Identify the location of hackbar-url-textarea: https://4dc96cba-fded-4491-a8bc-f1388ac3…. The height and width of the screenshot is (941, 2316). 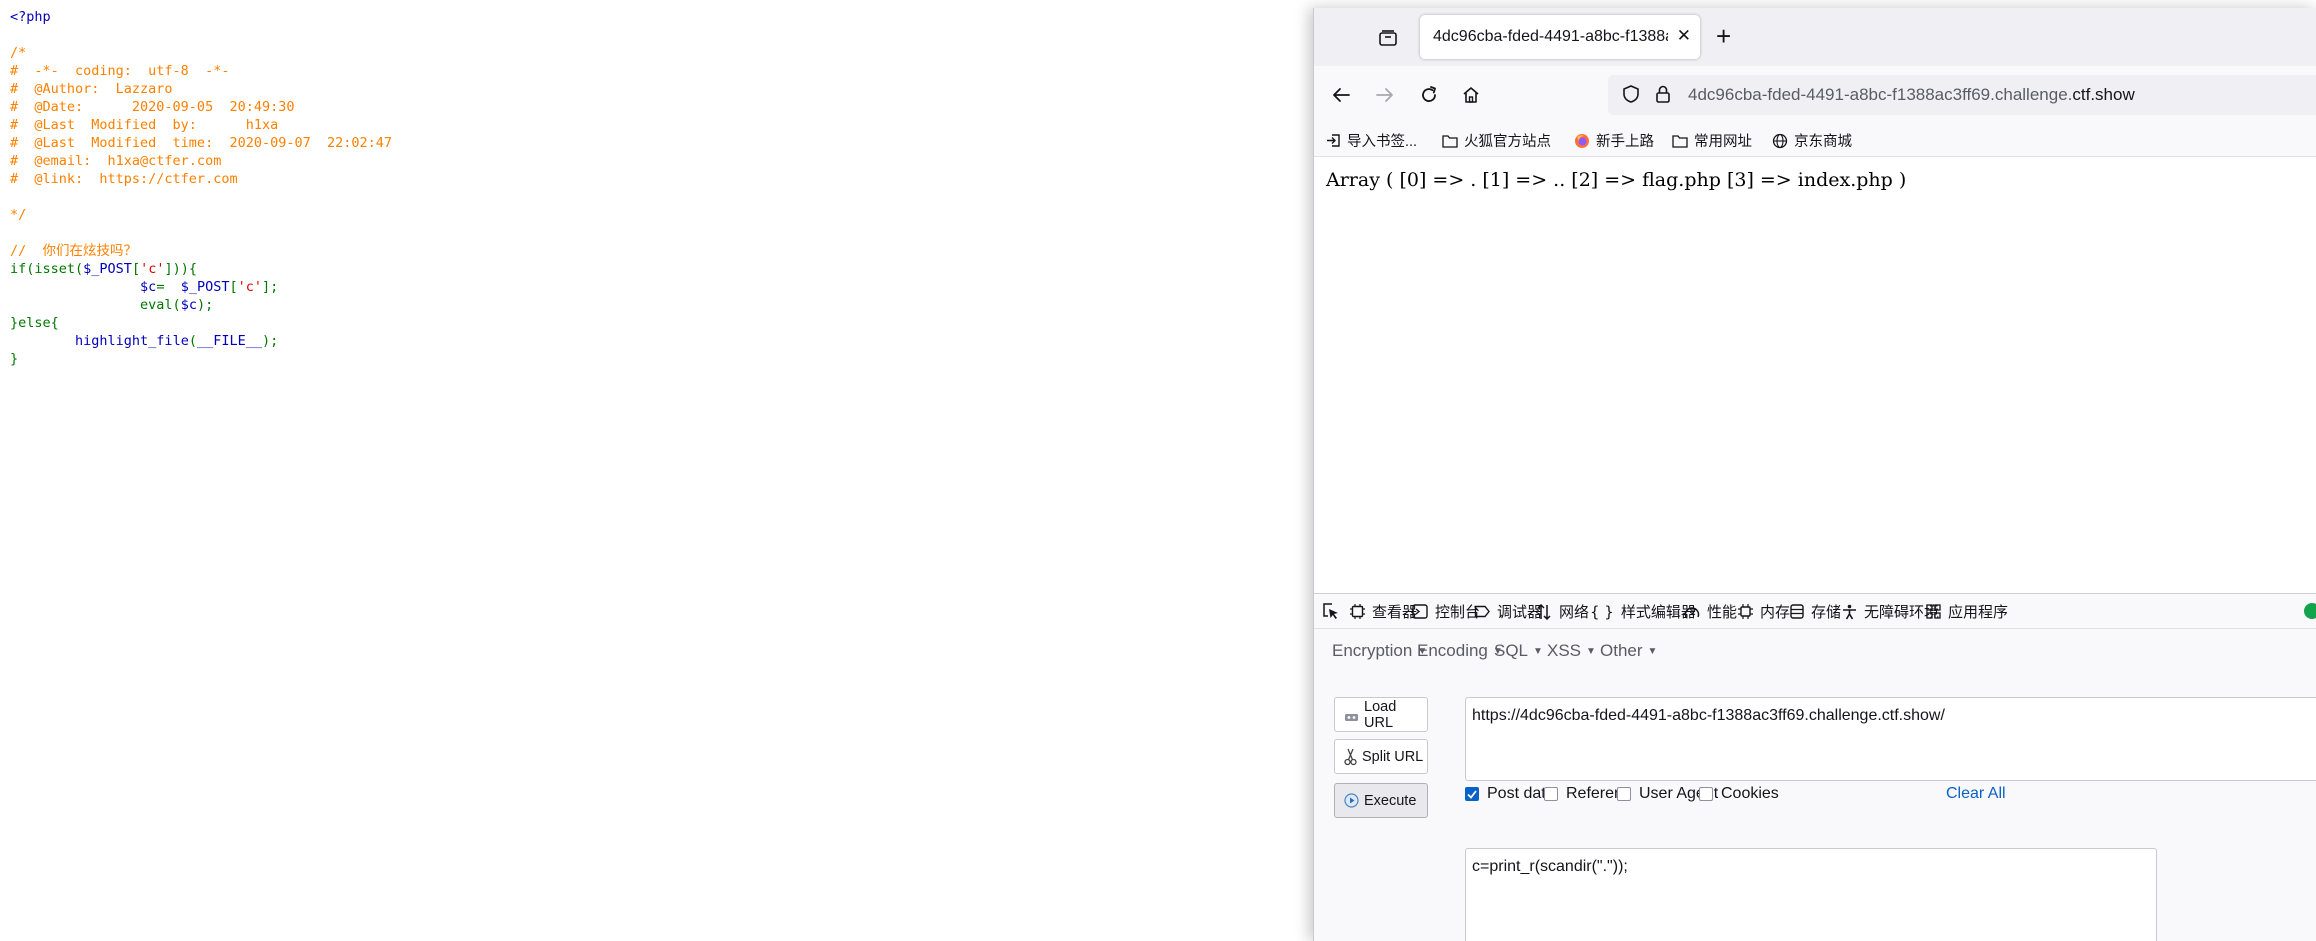
(1890, 739).